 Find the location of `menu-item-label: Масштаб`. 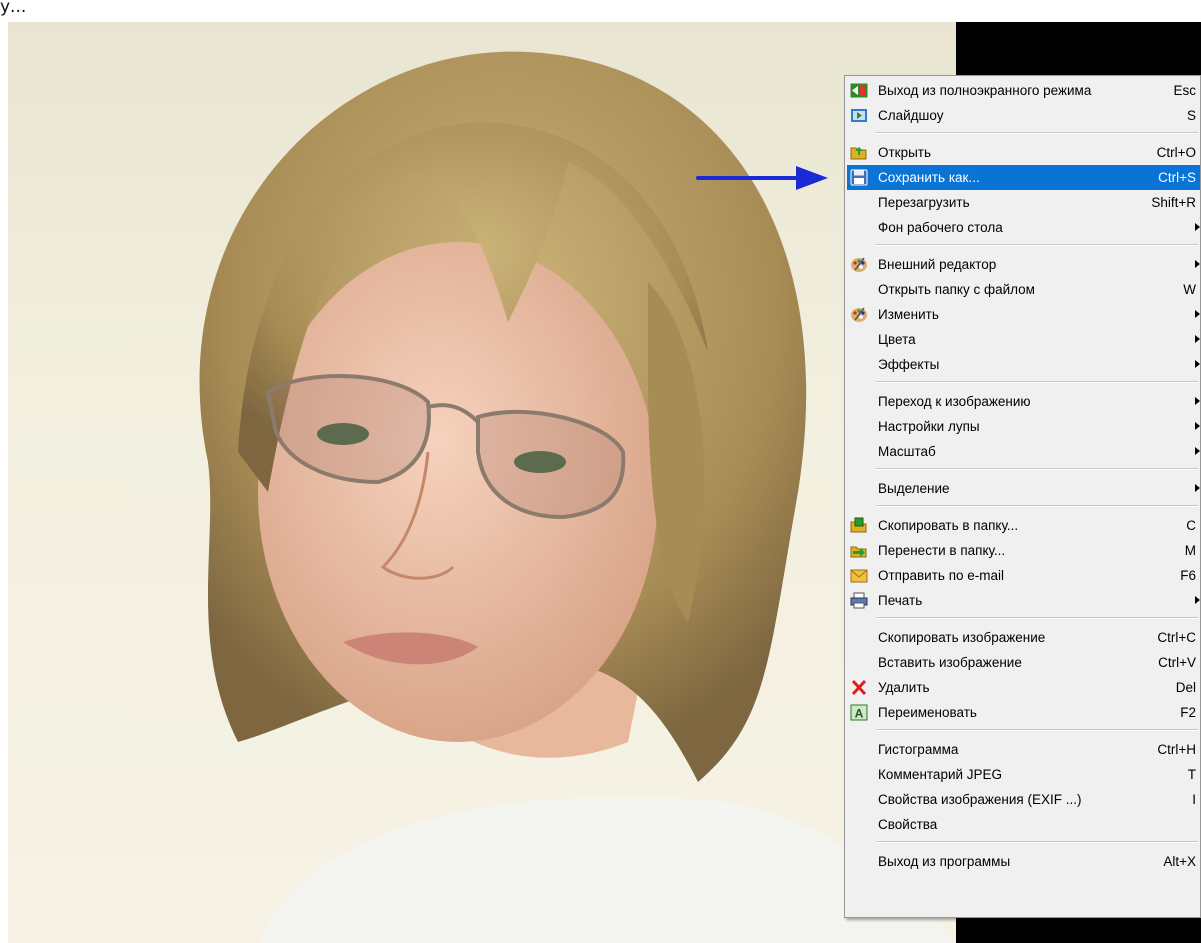

menu-item-label: Масштаб is located at coordinates (907, 451).